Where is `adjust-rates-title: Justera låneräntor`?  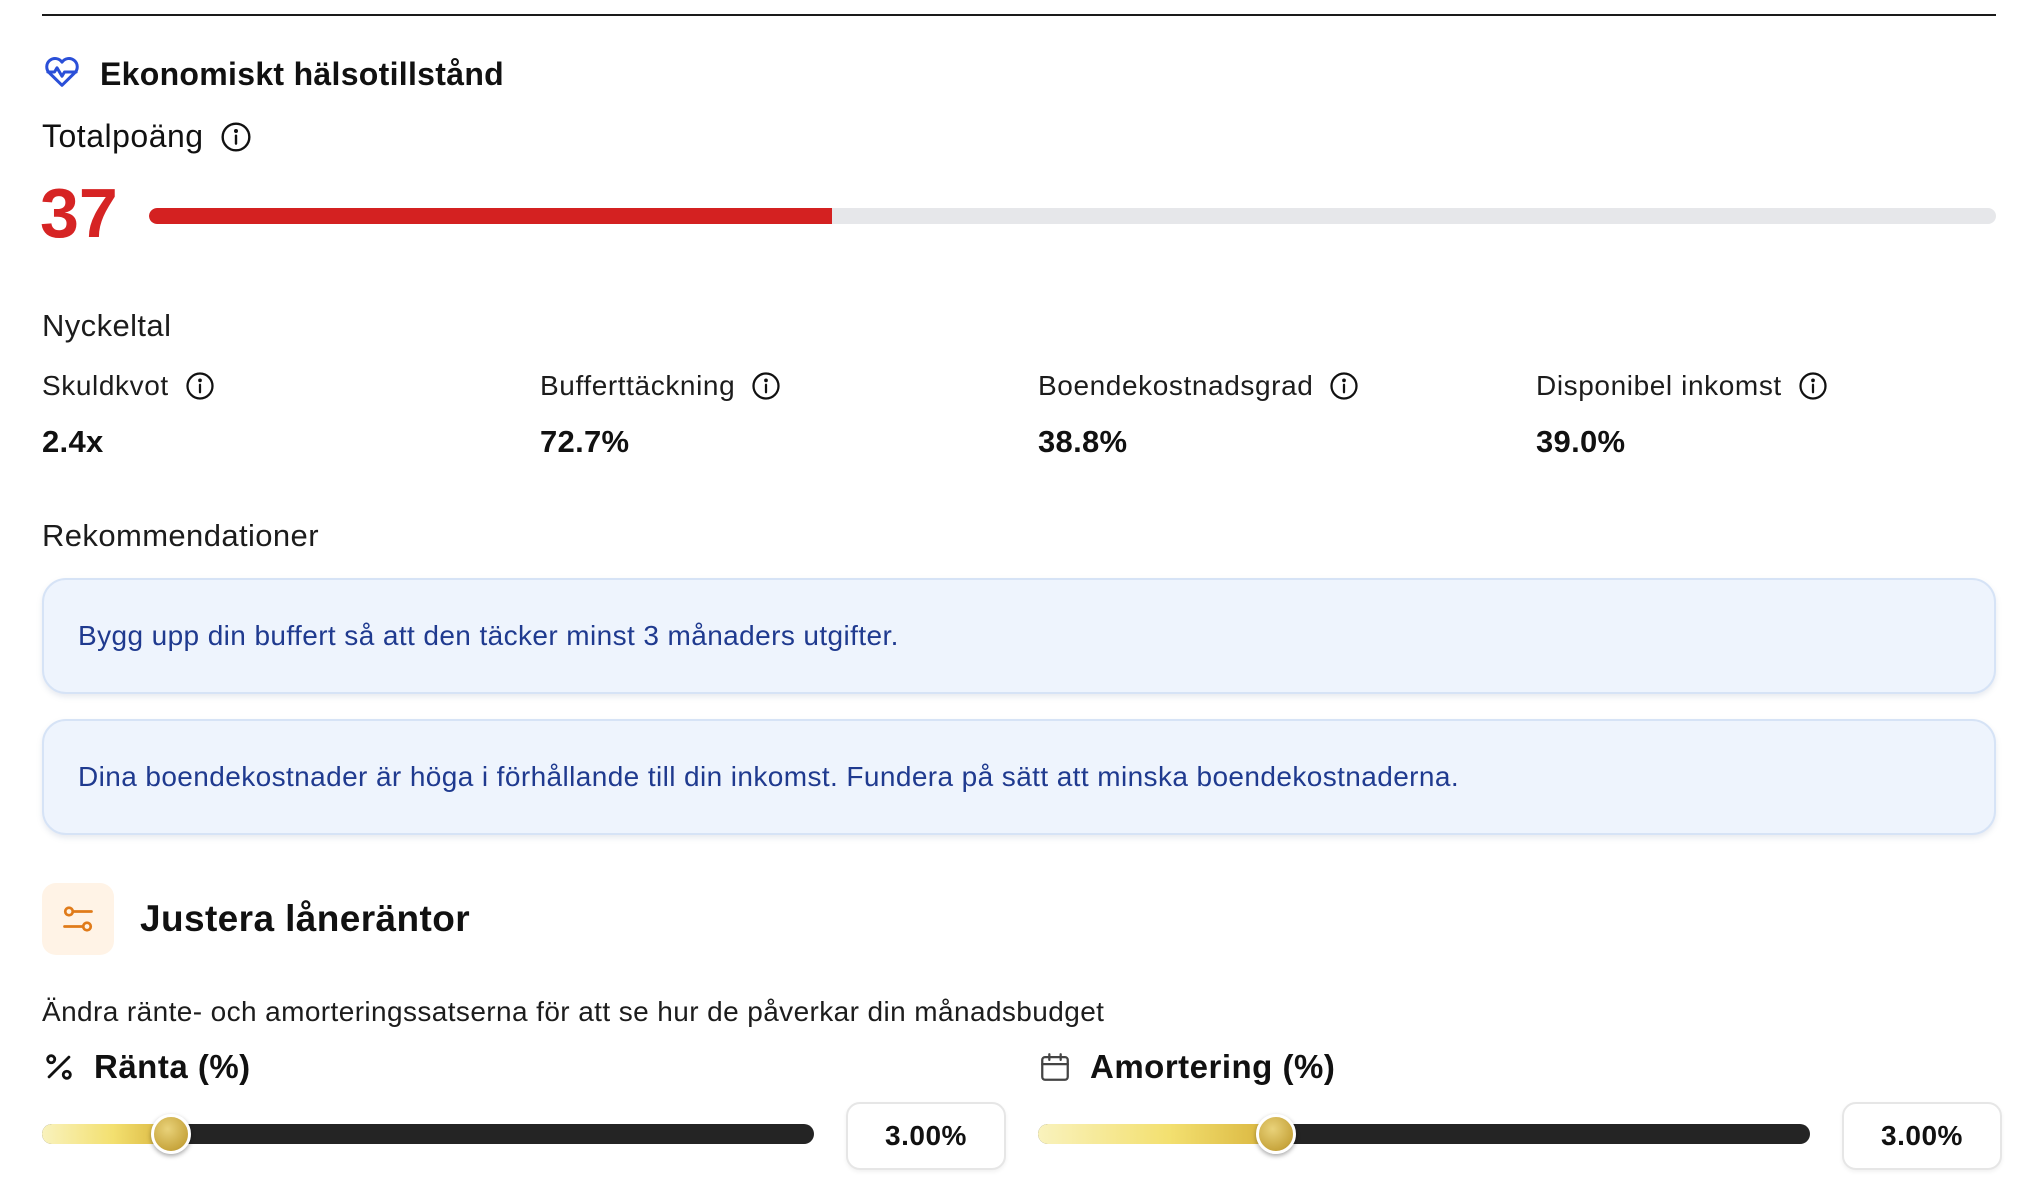 adjust-rates-title: Justera låneräntor is located at coordinates (305, 918).